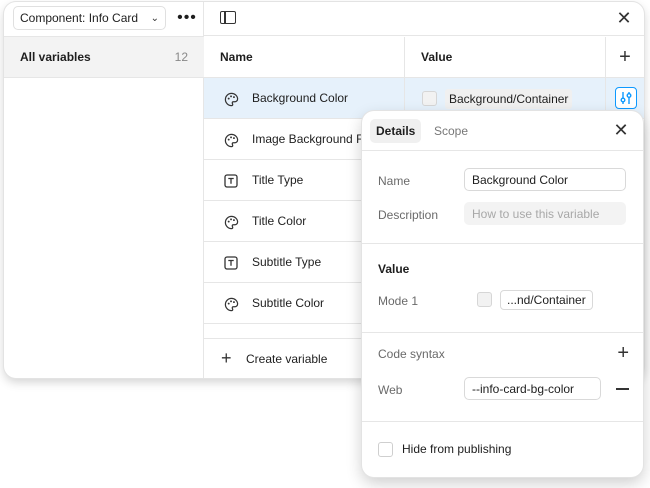  Describe the element at coordinates (394, 181) in the screenshot. I see `name-label: Name` at that location.